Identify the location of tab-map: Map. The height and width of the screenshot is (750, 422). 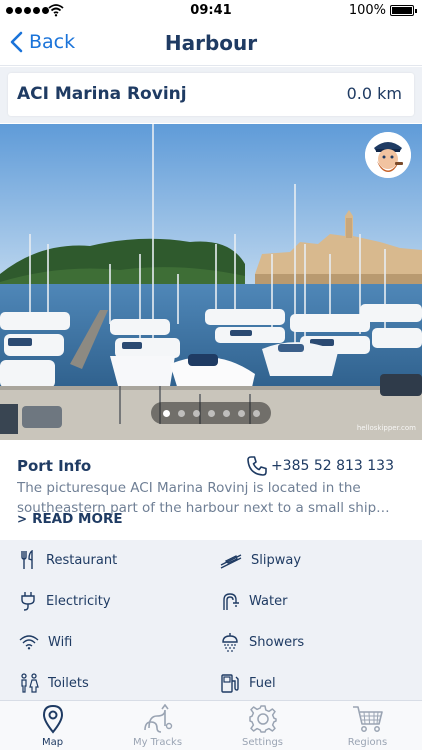
(52, 727).